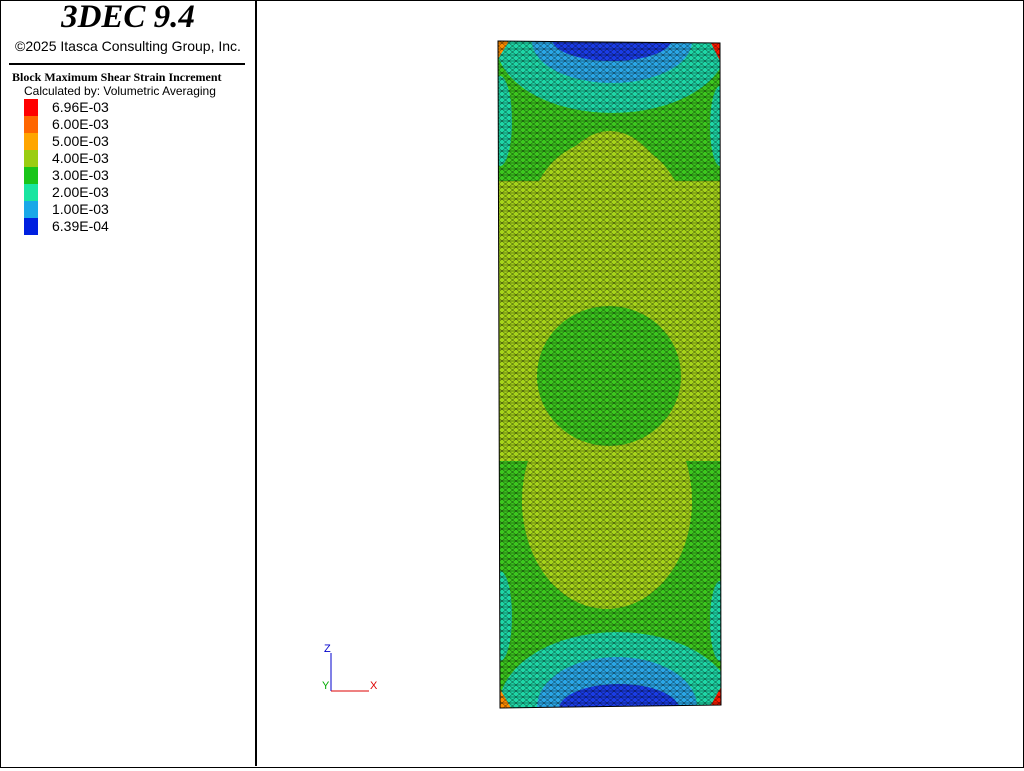 This screenshot has height=771, width=1024. What do you see at coordinates (326, 686) in the screenshot?
I see `axis-y-label: Y` at bounding box center [326, 686].